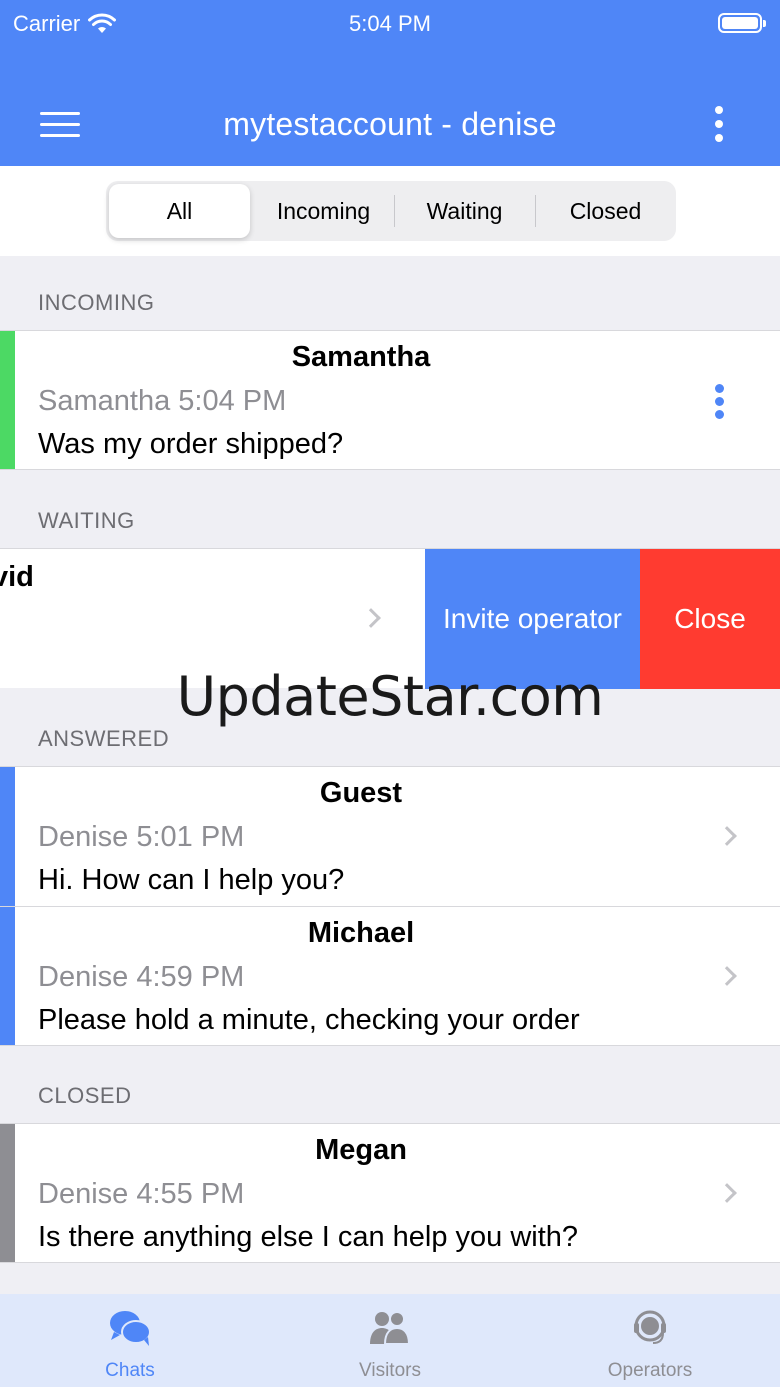 This screenshot has width=780, height=1387. I want to click on tab-label: Visitors, so click(390, 1370).